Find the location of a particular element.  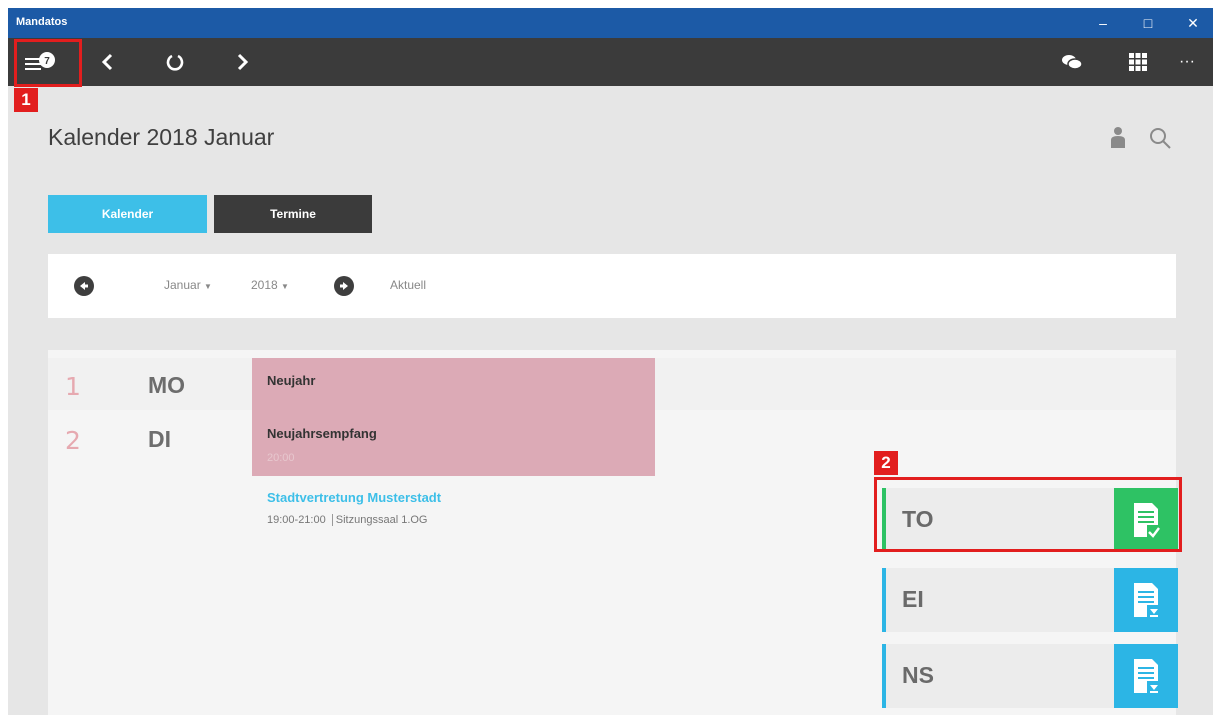

current-button: Aktuell is located at coordinates (408, 285).